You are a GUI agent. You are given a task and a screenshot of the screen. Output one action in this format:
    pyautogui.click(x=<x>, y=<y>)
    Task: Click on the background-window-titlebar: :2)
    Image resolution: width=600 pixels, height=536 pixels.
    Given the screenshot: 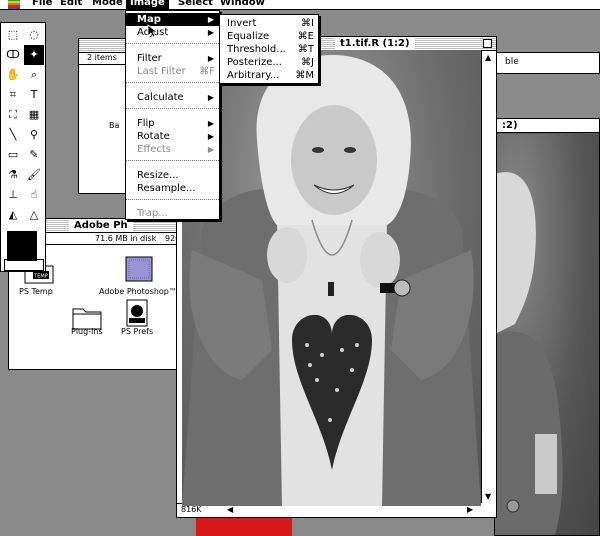 What is the action you would take?
    pyautogui.click(x=547, y=126)
    